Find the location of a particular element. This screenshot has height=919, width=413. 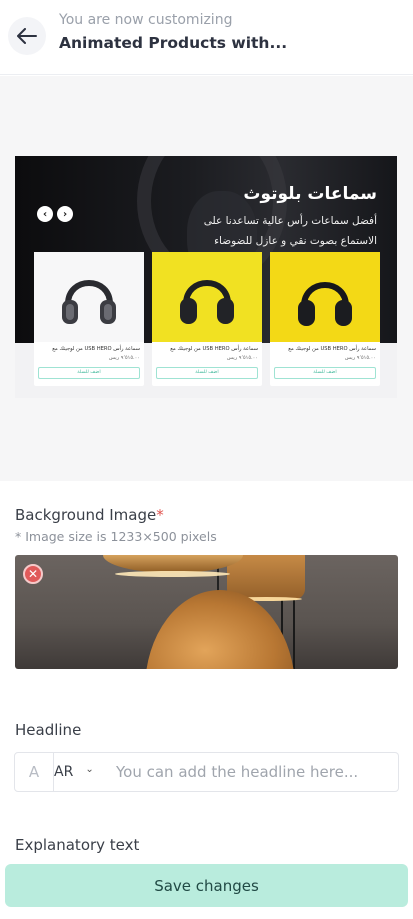

background-image-label: Background Image* is located at coordinates (89, 515).